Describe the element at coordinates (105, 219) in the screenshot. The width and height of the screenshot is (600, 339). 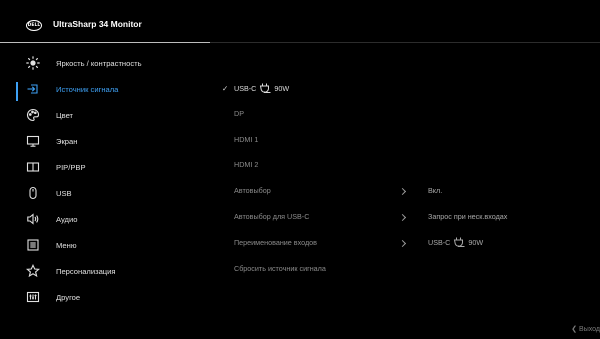
I see `menu-item-audio: Аудио` at that location.